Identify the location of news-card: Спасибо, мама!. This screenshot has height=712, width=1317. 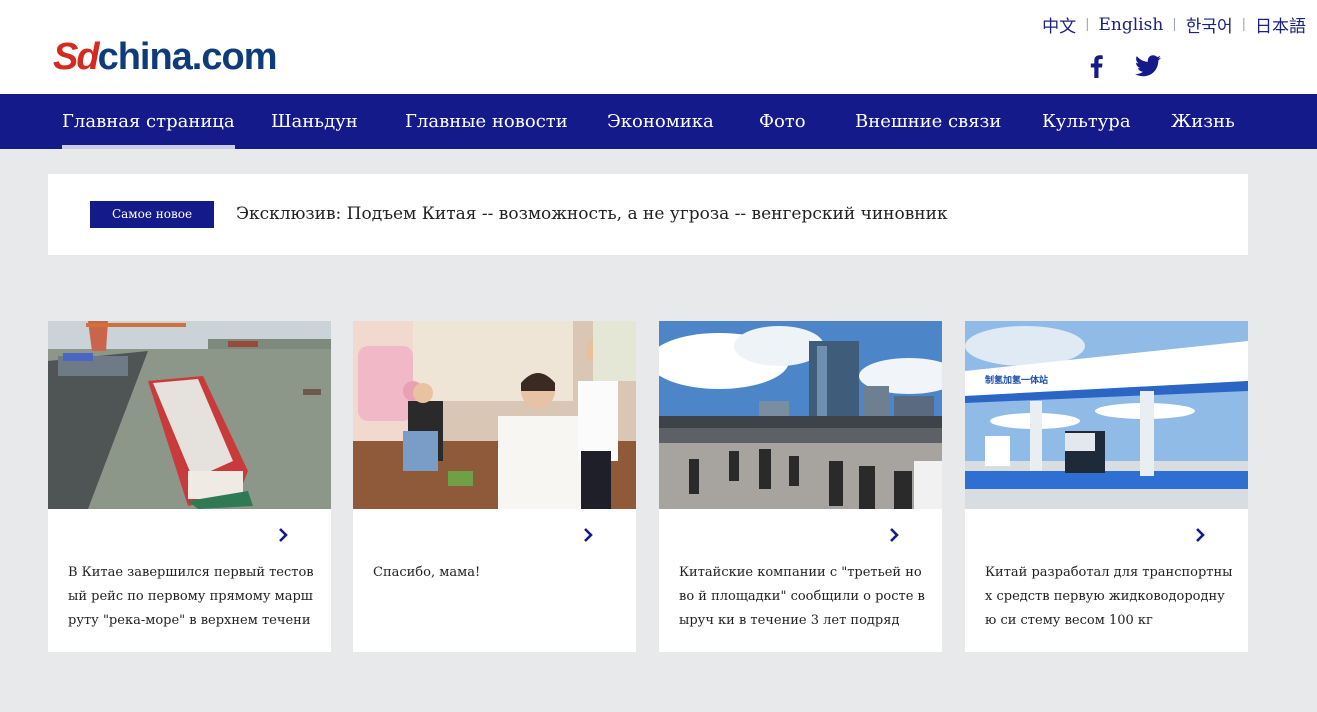
(494, 486).